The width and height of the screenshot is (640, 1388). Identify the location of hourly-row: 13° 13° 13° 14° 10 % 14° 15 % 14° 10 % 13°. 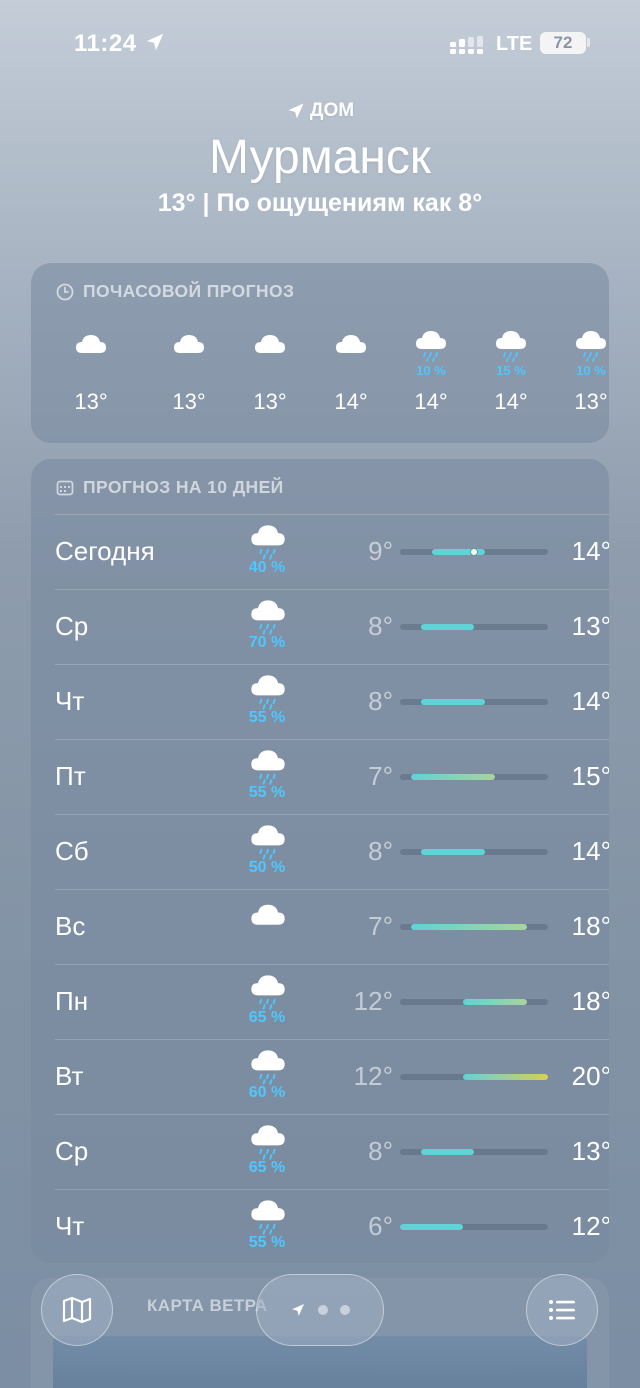
(320, 382).